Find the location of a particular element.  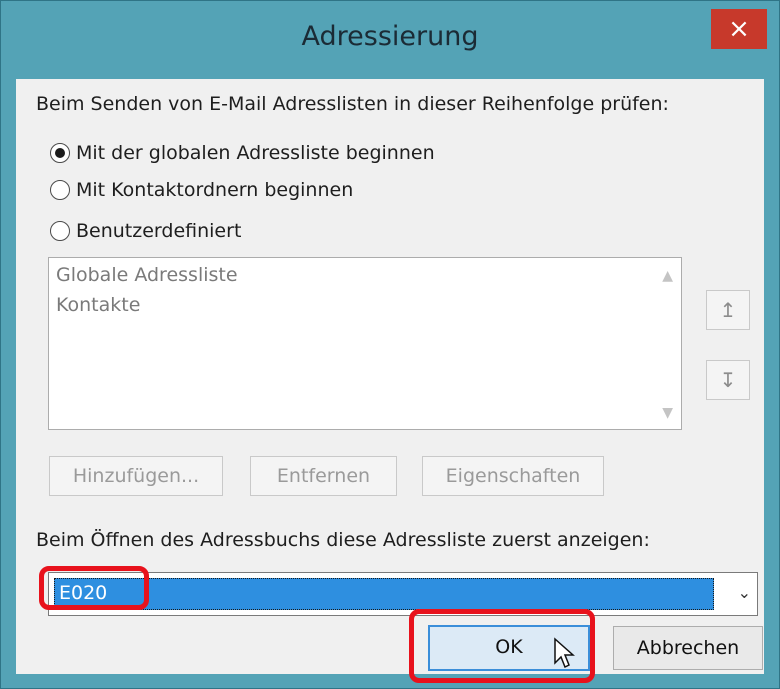

scroll-up-icon: ▲ is located at coordinates (667, 276).